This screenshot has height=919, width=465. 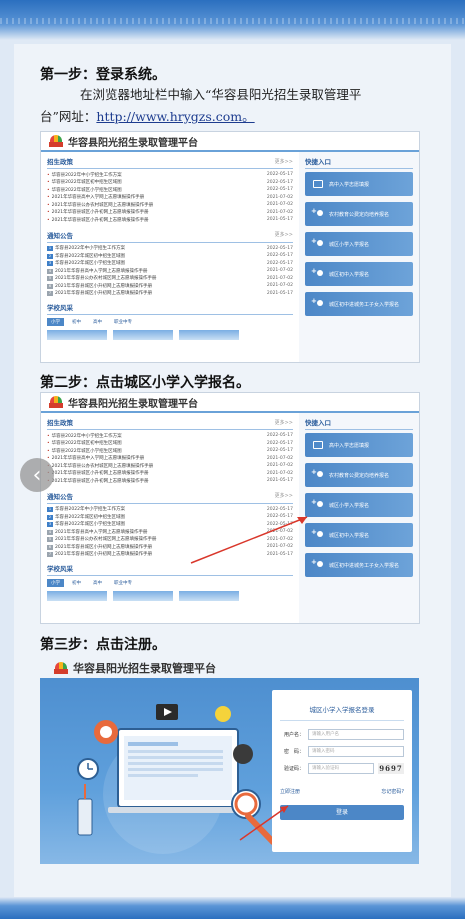 What do you see at coordinates (50, 249) in the screenshot?
I see `rank-badge: 1` at bounding box center [50, 249].